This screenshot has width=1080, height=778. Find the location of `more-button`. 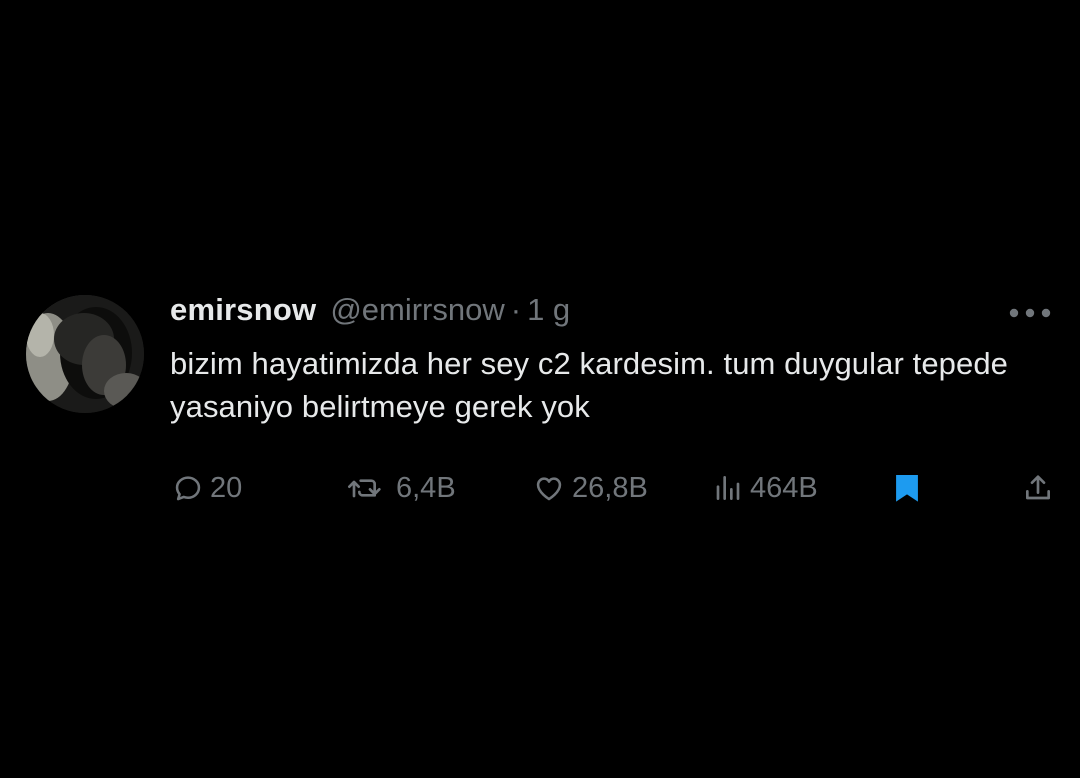

more-button is located at coordinates (1030, 312).